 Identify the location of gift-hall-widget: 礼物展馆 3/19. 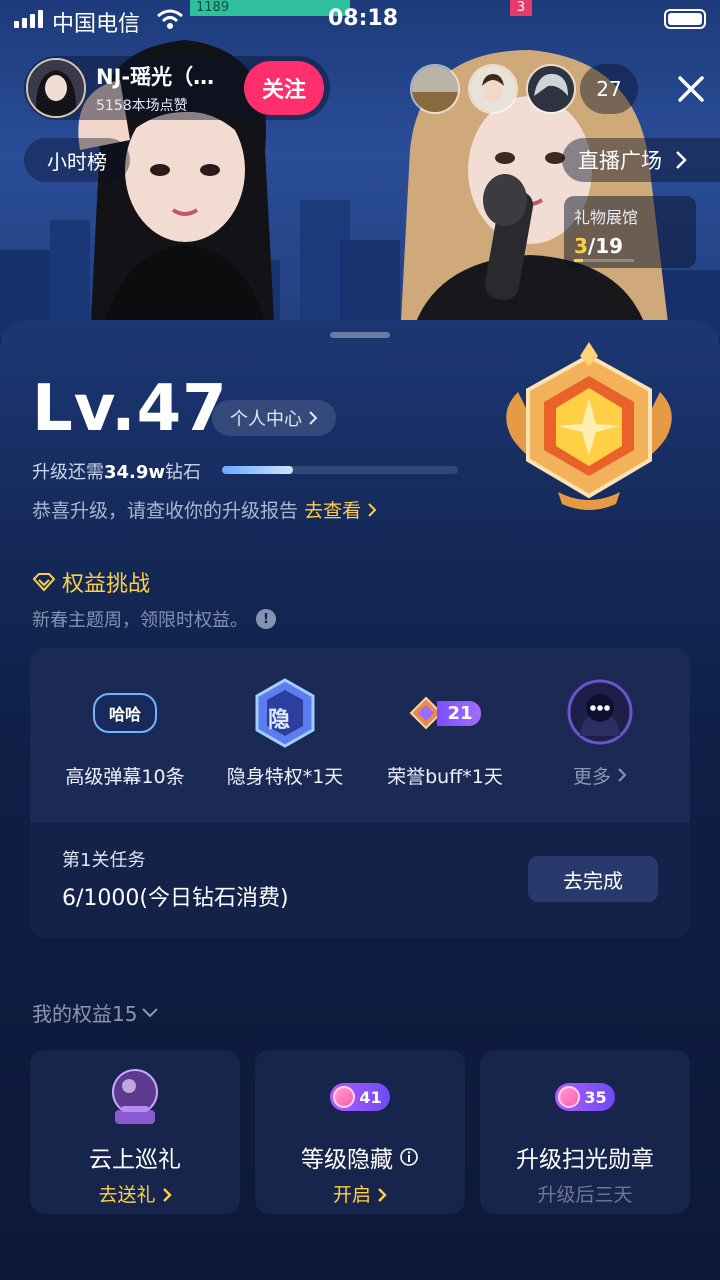
(630, 232).